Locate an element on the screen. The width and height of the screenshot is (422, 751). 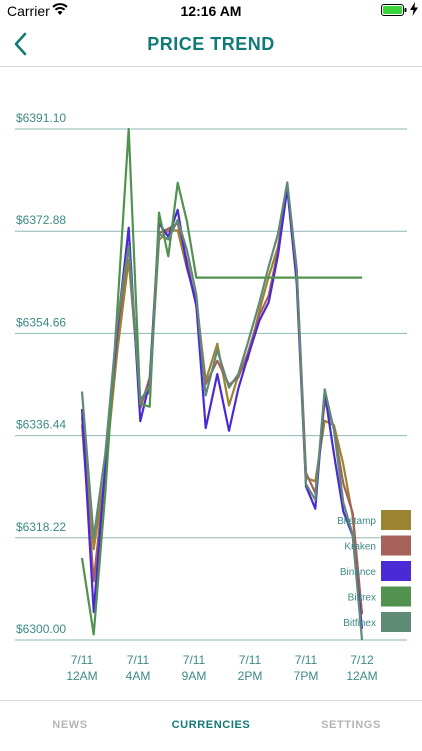
legend-swatch-kraken is located at coordinates (396, 545).